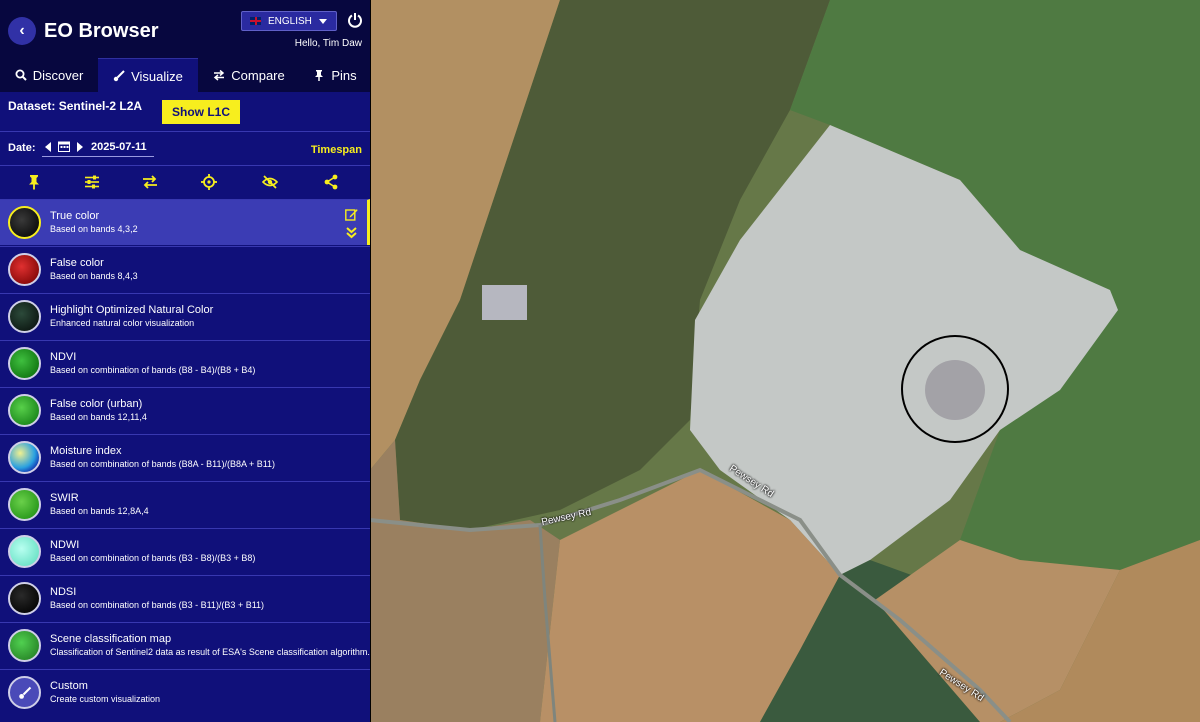 The image size is (1200, 722). I want to click on share-icon, so click(331, 182).